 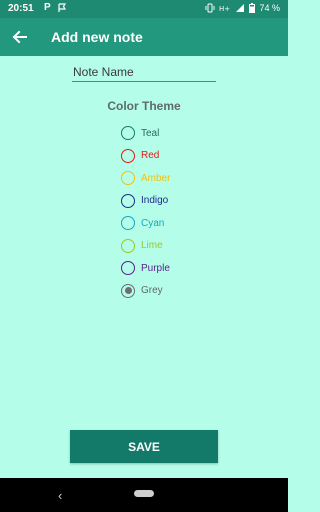 What do you see at coordinates (21, 8) in the screenshot?
I see `status-time: 20:51` at bounding box center [21, 8].